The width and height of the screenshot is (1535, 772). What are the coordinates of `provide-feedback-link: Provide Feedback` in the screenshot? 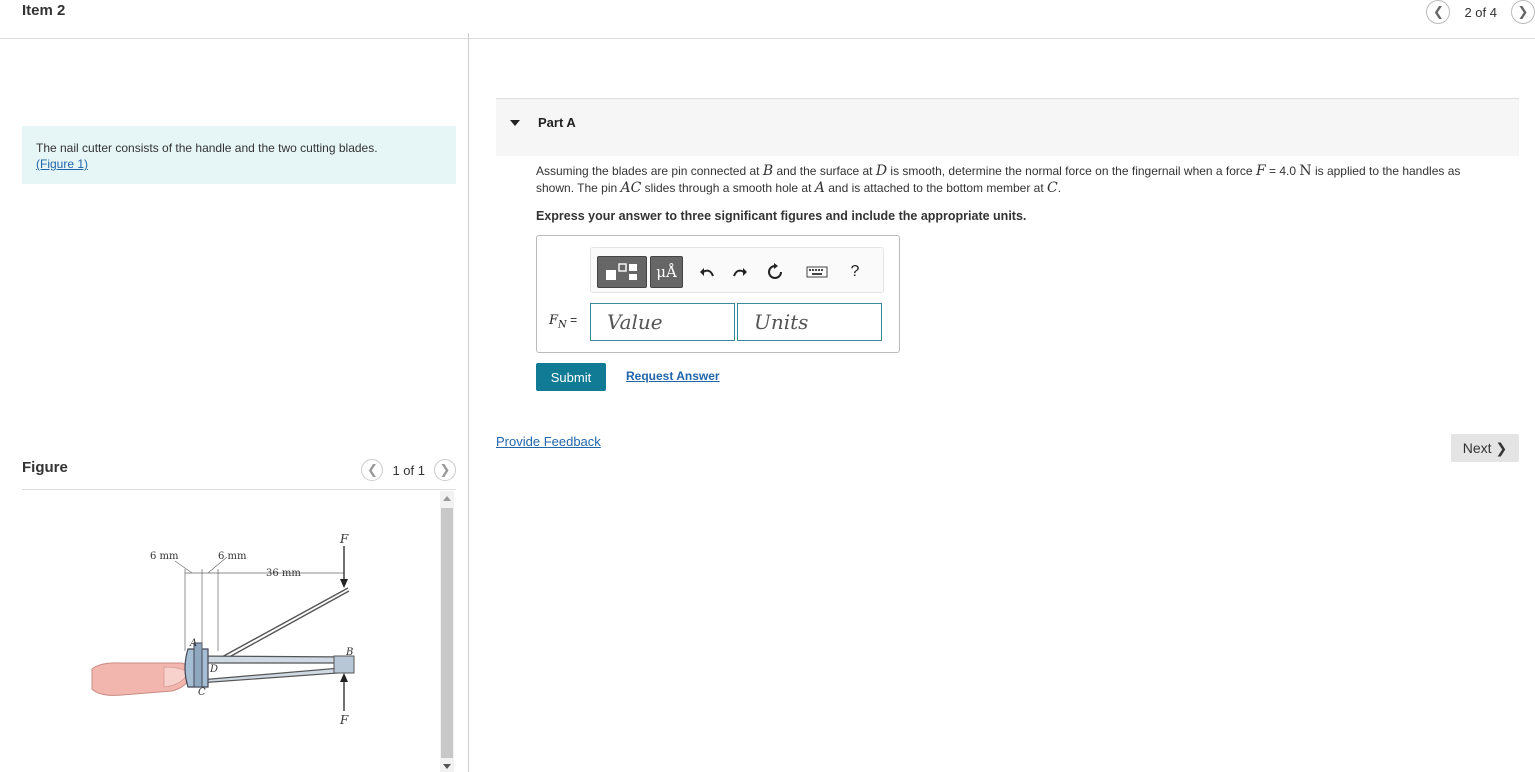 It's located at (548, 441).